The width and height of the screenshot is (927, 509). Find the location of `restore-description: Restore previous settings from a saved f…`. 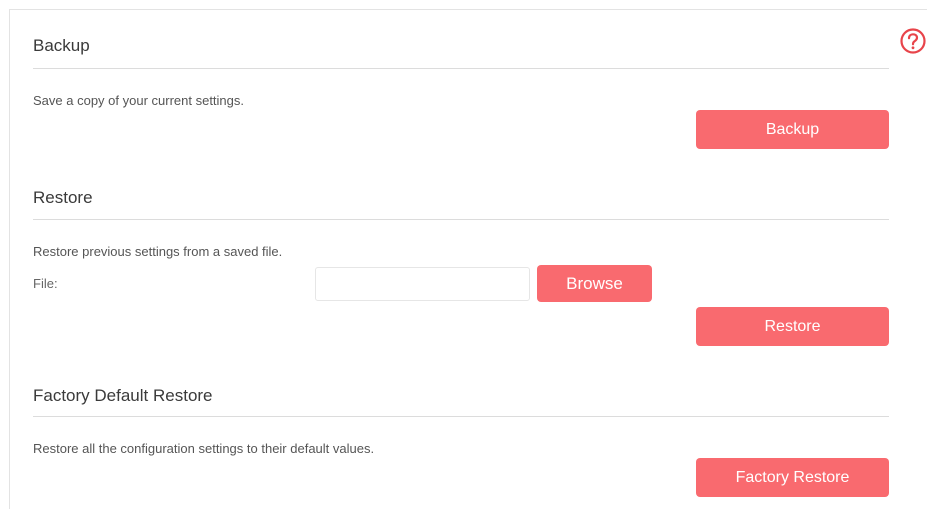

restore-description: Restore previous settings from a saved f… is located at coordinates (158, 251).